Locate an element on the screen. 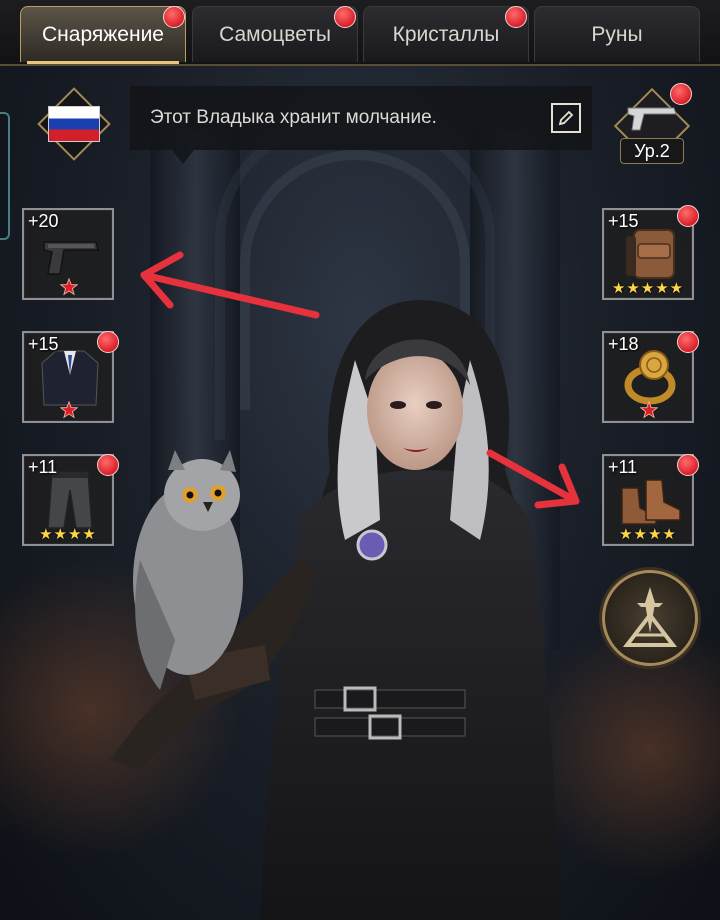  weapon-level-notification-dot is located at coordinates (681, 94).